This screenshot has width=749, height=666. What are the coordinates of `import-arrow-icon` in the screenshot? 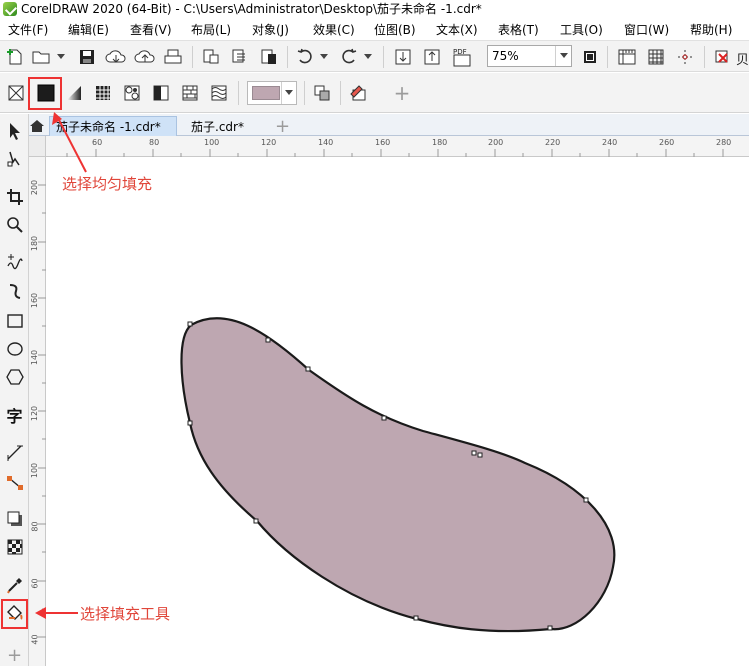 It's located at (403, 57).